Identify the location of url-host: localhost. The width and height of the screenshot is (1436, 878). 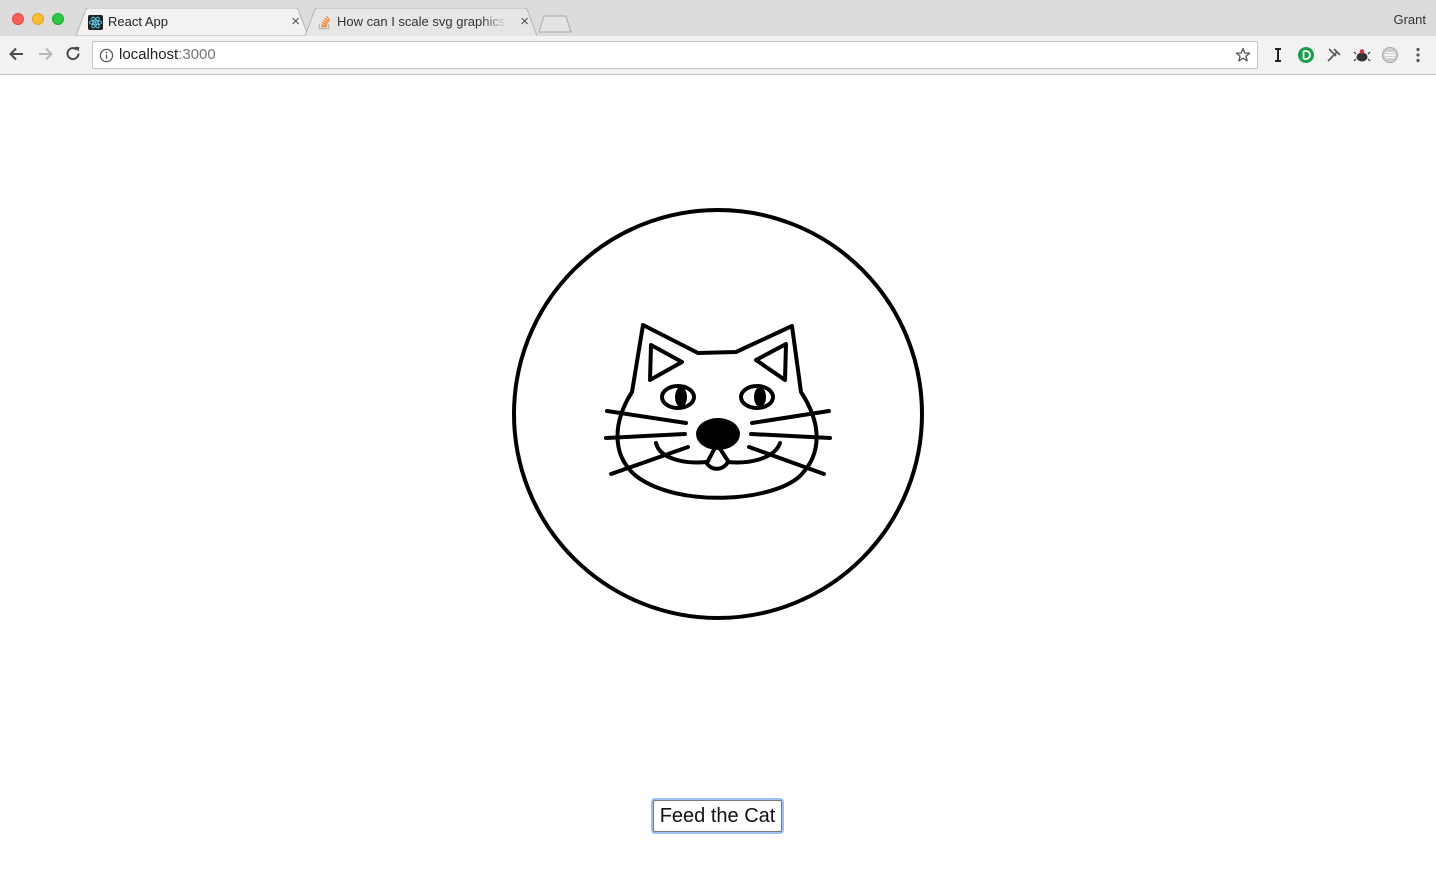
(149, 54).